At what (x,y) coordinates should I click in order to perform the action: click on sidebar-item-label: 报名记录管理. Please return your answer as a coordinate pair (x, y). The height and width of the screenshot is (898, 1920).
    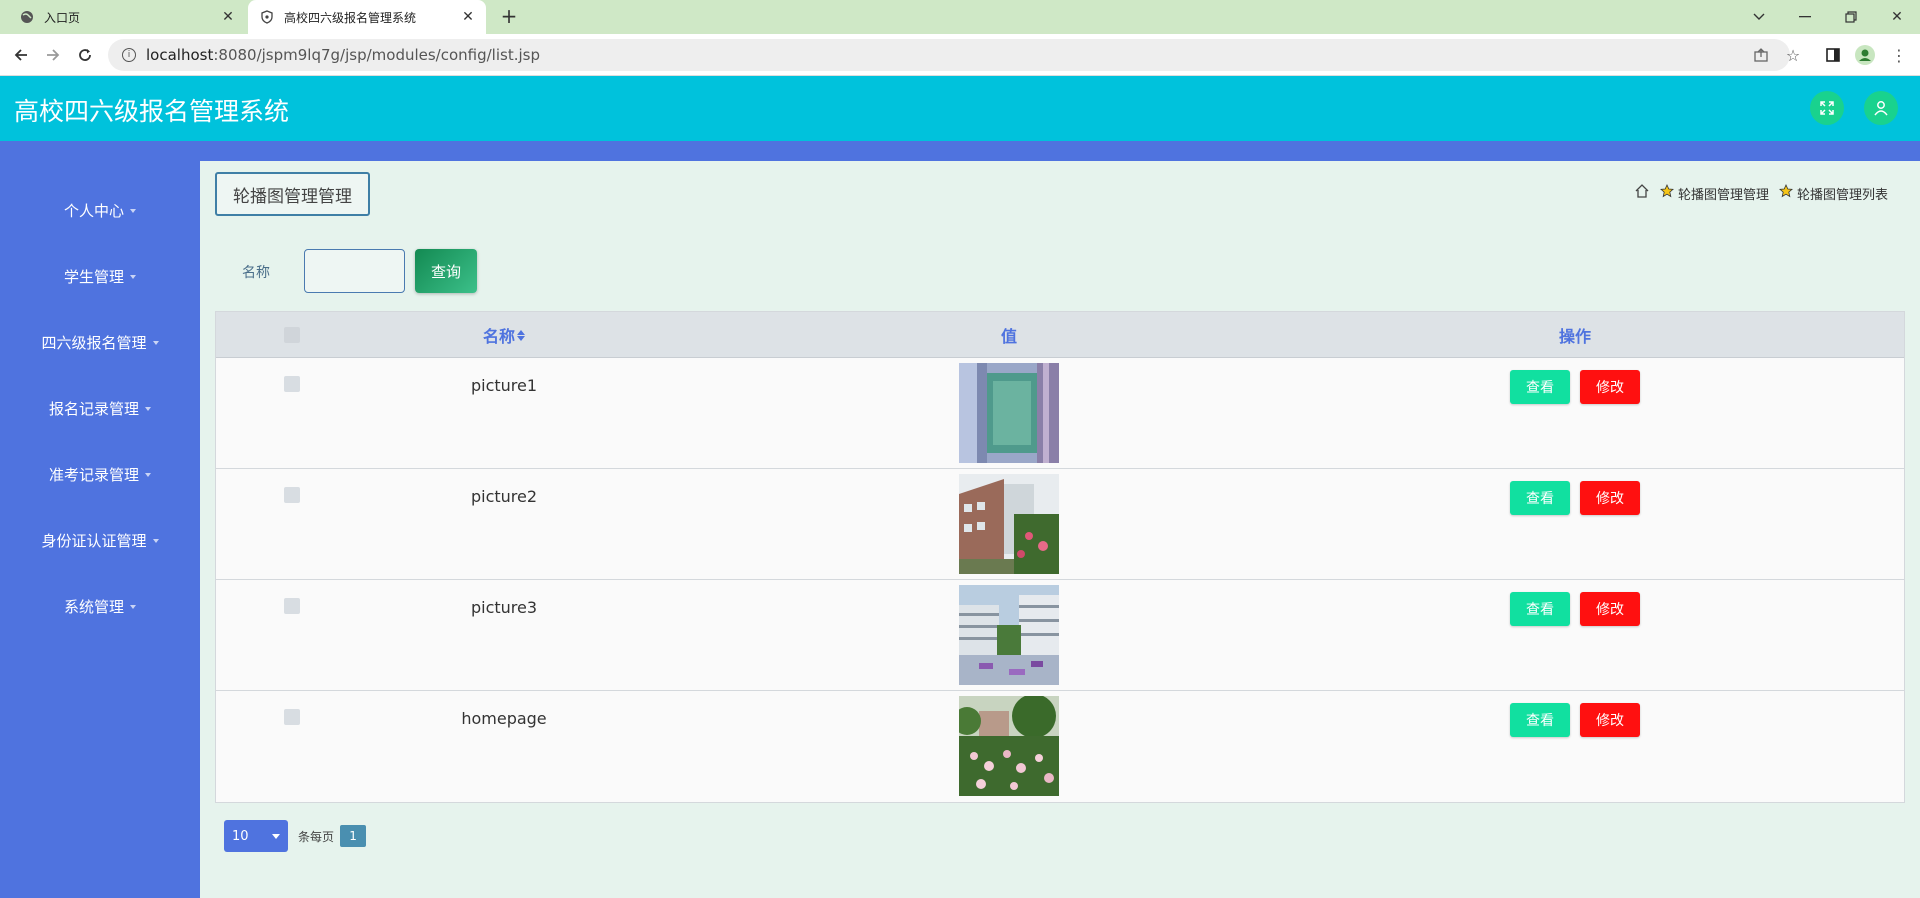
    Looking at the image, I should click on (93, 408).